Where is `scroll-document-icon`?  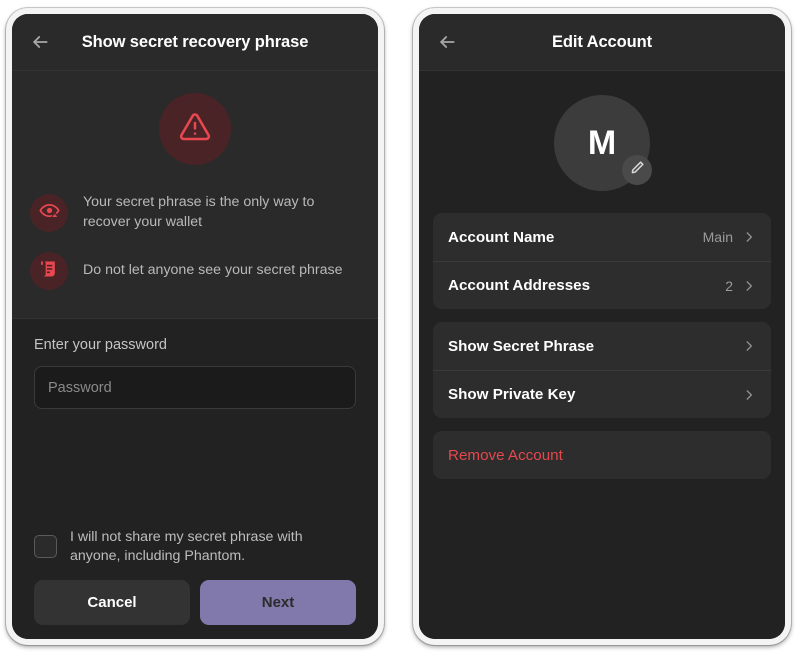 scroll-document-icon is located at coordinates (49, 271).